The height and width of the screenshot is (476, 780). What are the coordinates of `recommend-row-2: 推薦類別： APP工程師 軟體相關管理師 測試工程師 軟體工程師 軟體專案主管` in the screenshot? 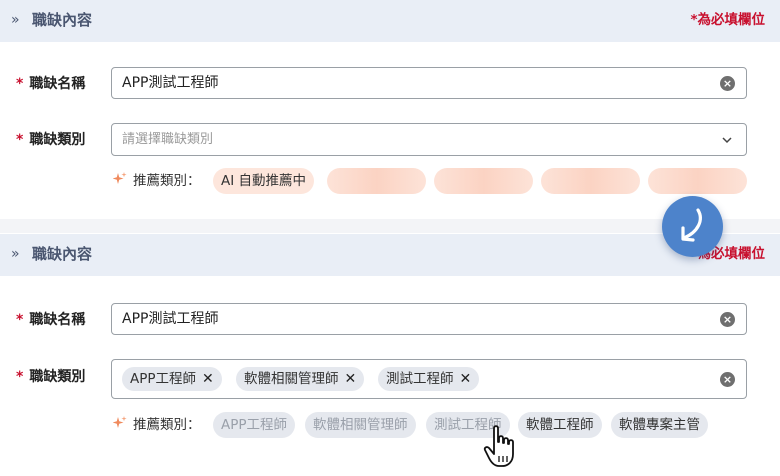 It's located at (423, 425).